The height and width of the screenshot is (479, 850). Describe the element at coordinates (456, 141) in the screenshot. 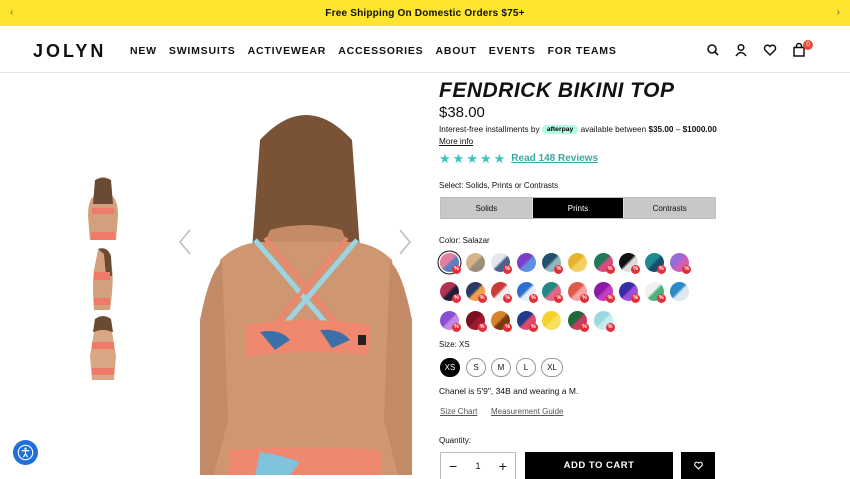

I see `afterpay-more-info-link: More info` at that location.